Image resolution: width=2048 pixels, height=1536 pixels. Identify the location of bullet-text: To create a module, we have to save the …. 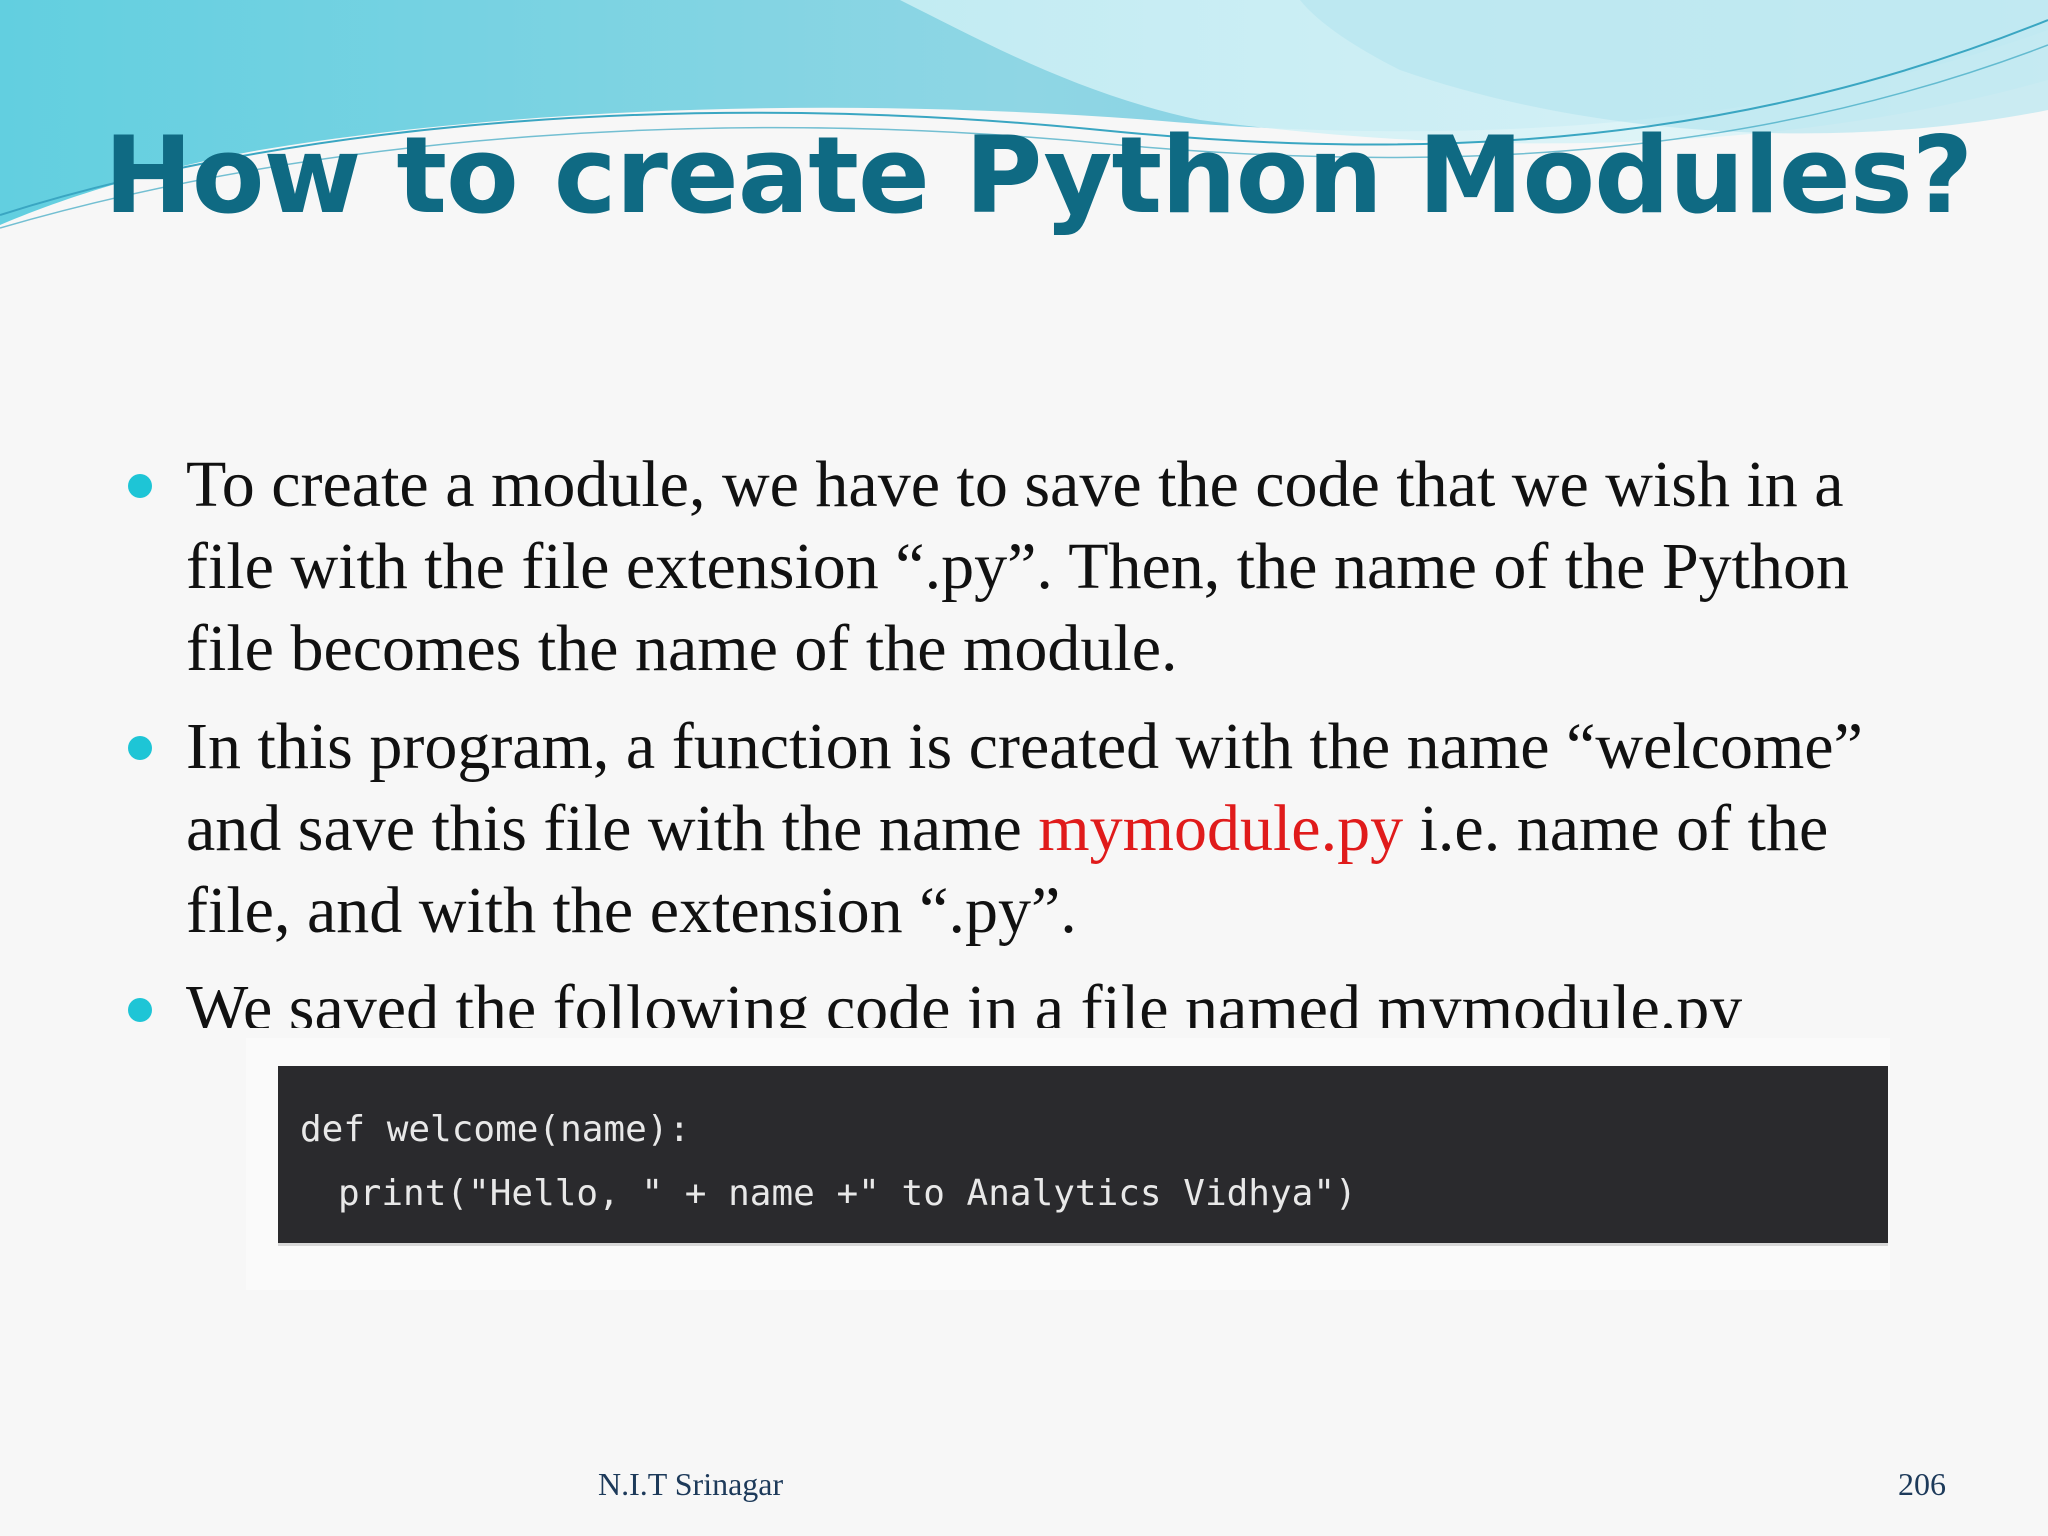
(1018, 566).